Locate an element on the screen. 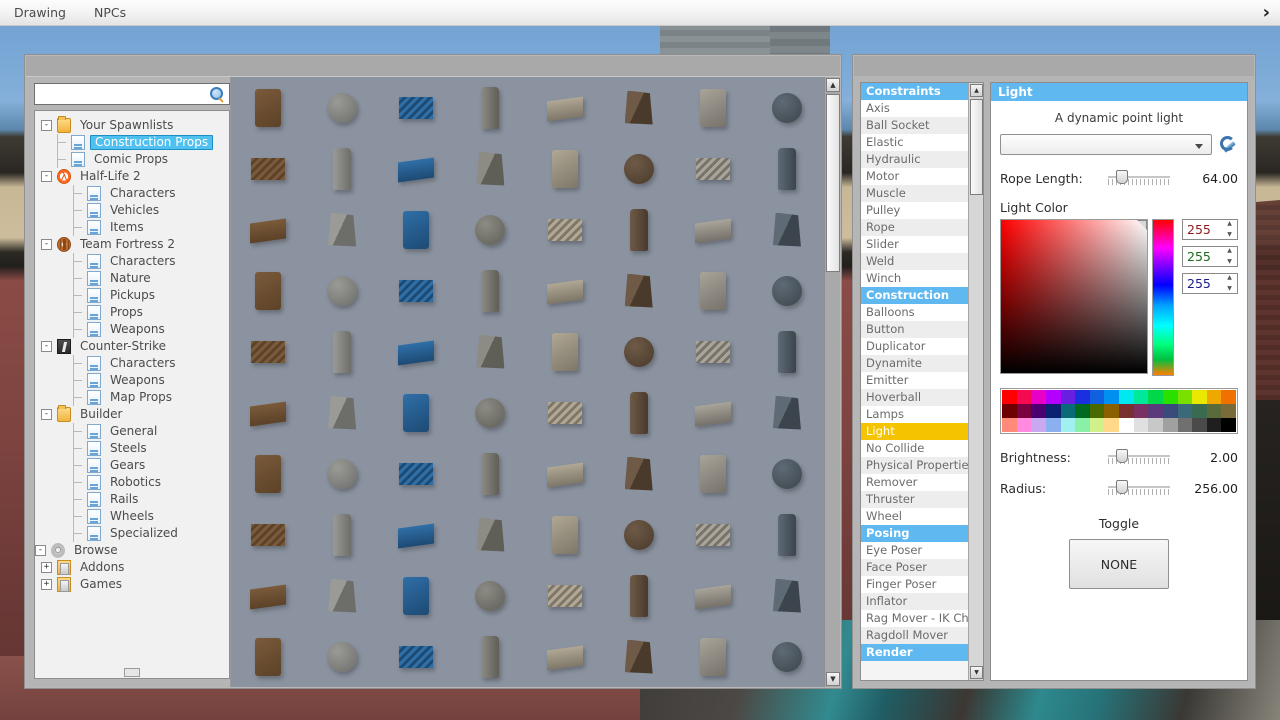 Image resolution: width=1280 pixels, height=720 pixels. tree-item-counter-strike: - Counter-Strike is located at coordinates (132, 346).